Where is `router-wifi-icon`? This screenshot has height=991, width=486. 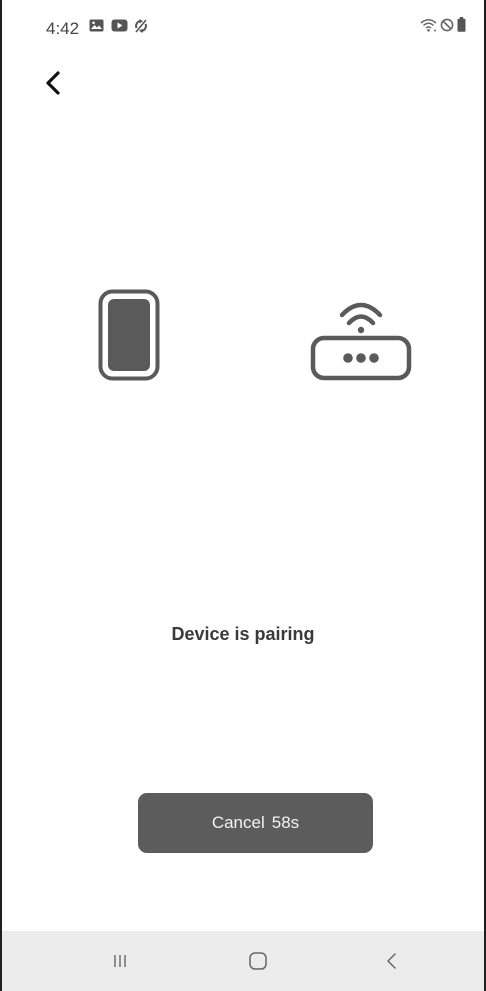 router-wifi-icon is located at coordinates (361, 337).